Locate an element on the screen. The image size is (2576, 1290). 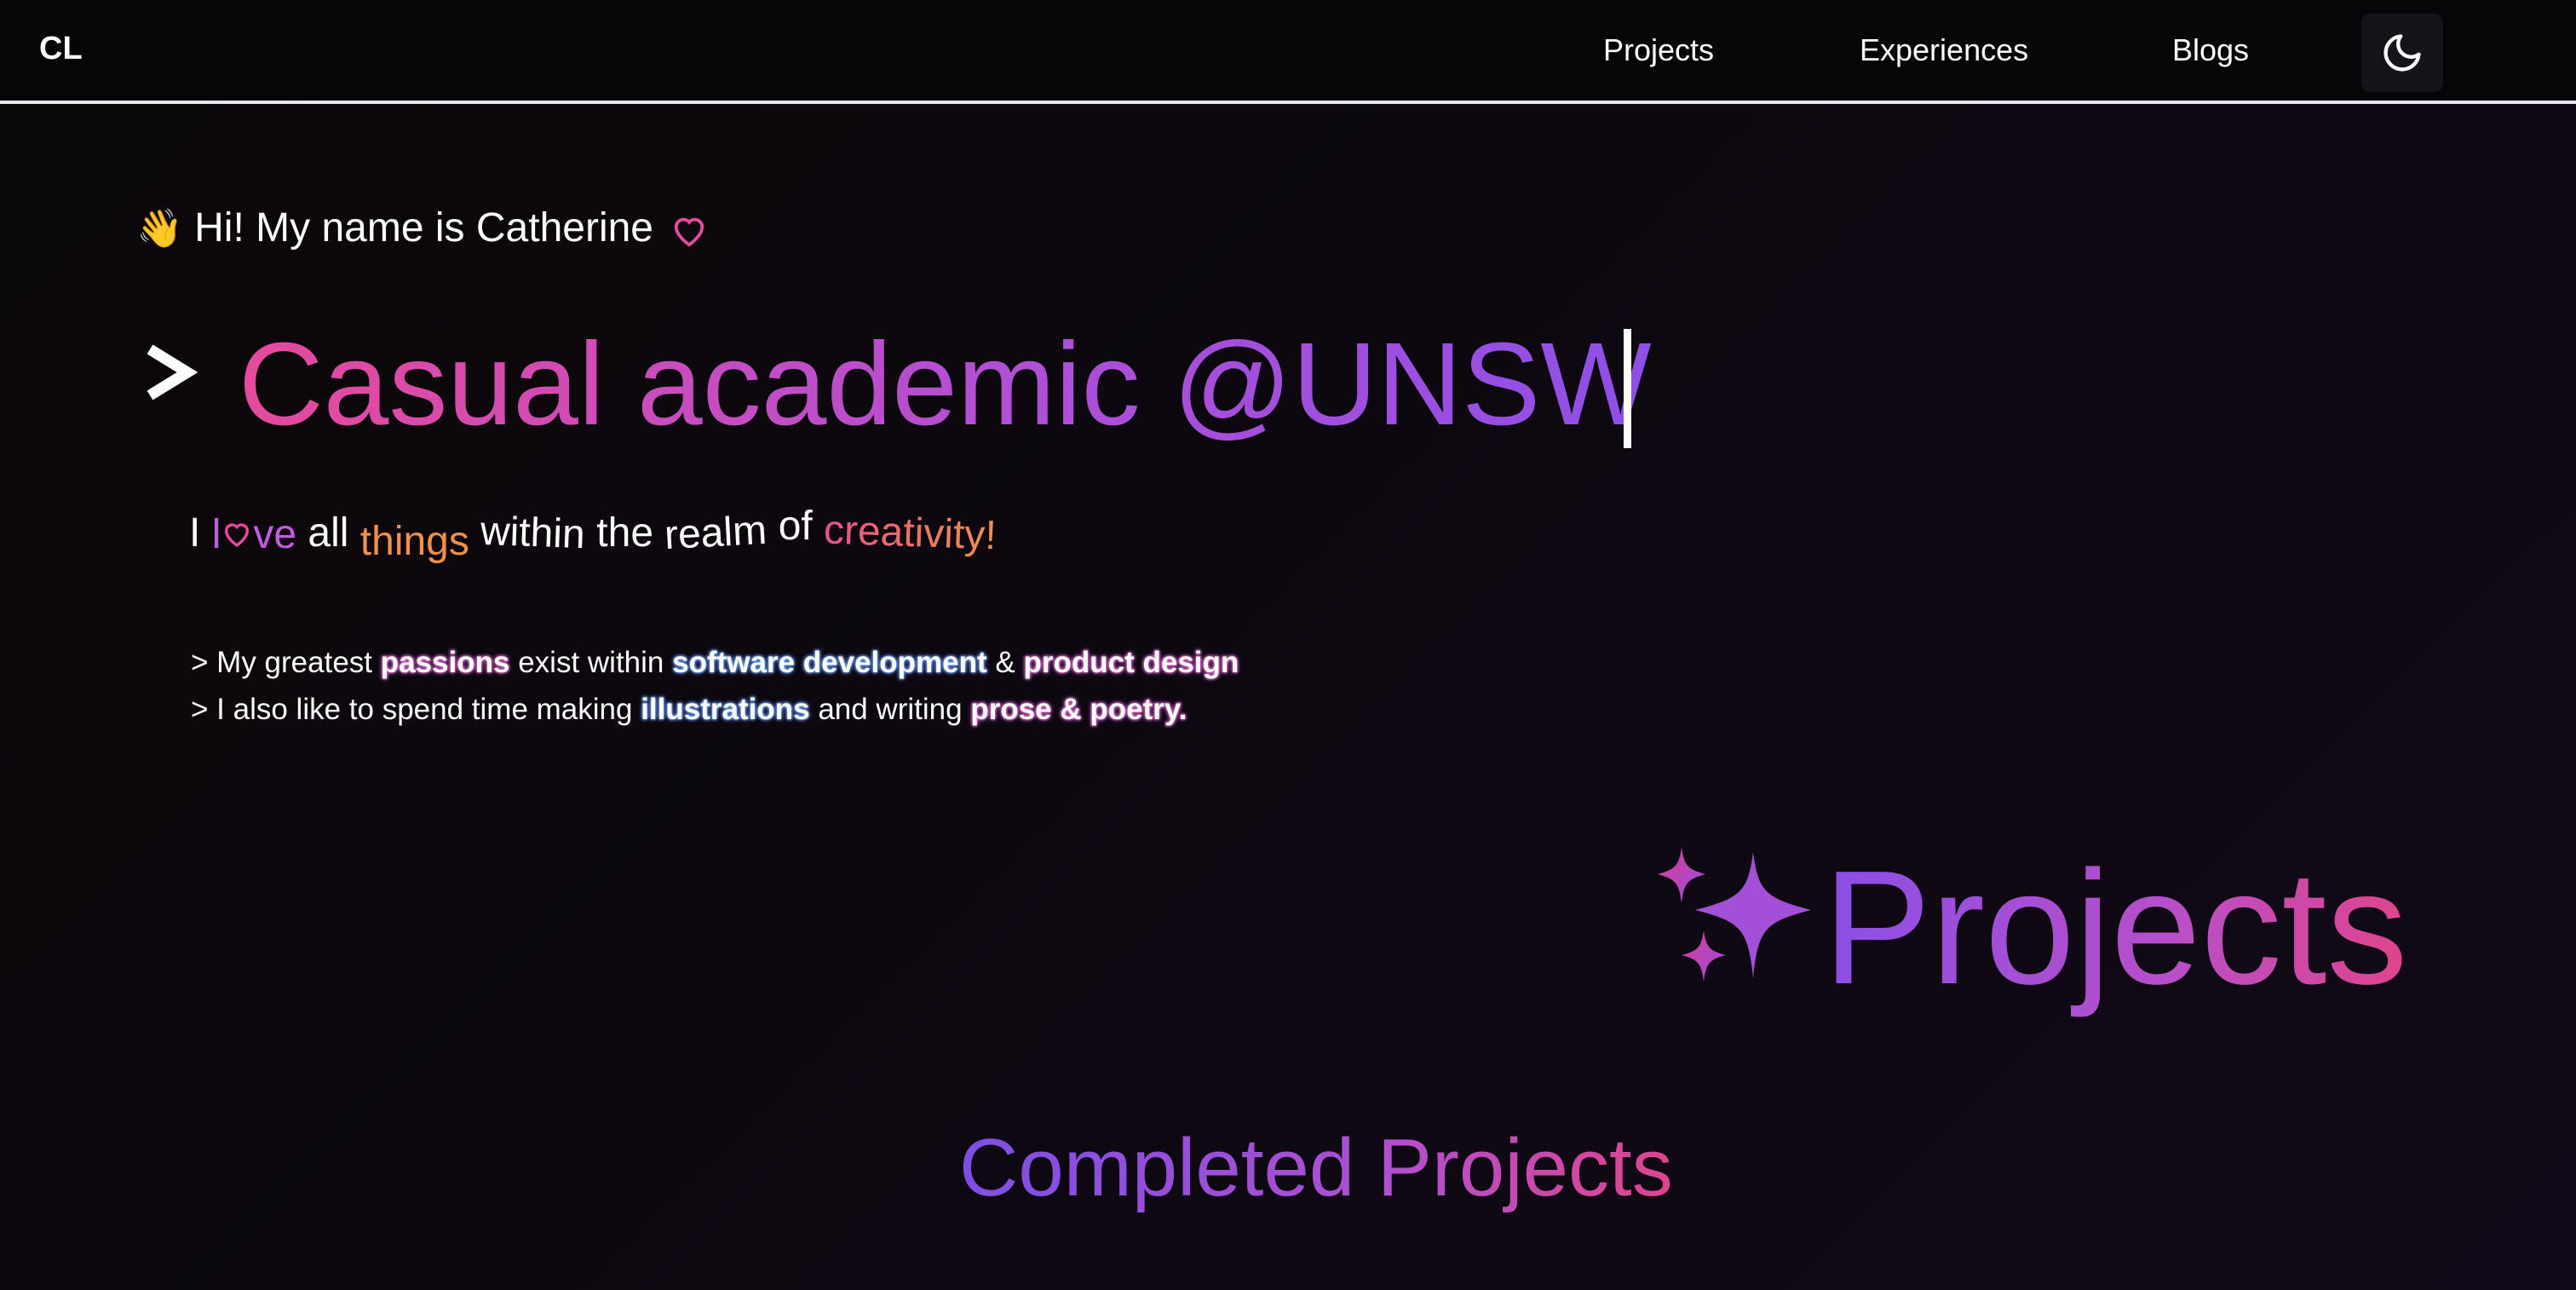
tagline-word-creativity: creativity! is located at coordinates (911, 533).